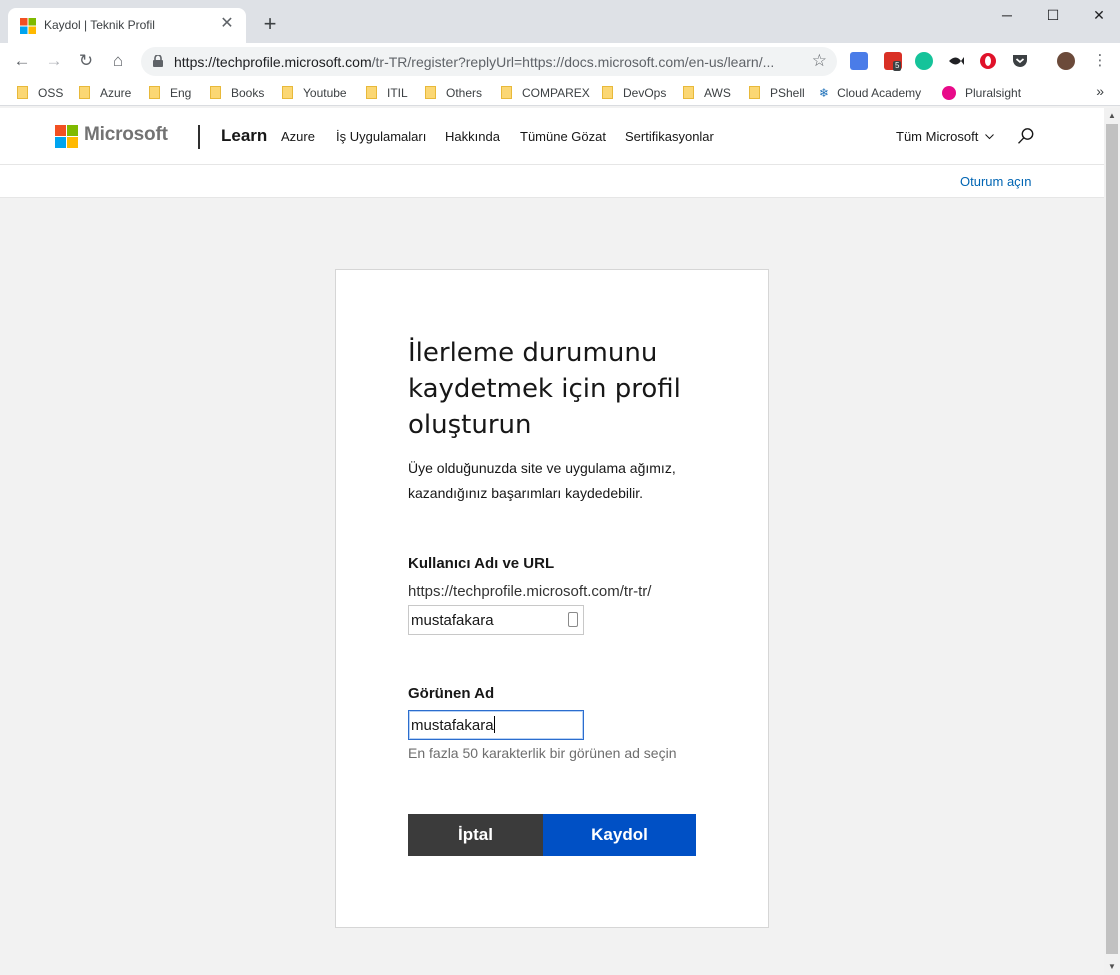 The image size is (1120, 975). What do you see at coordinates (996, 181) in the screenshot?
I see `sign-in-link: Oturum açın` at bounding box center [996, 181].